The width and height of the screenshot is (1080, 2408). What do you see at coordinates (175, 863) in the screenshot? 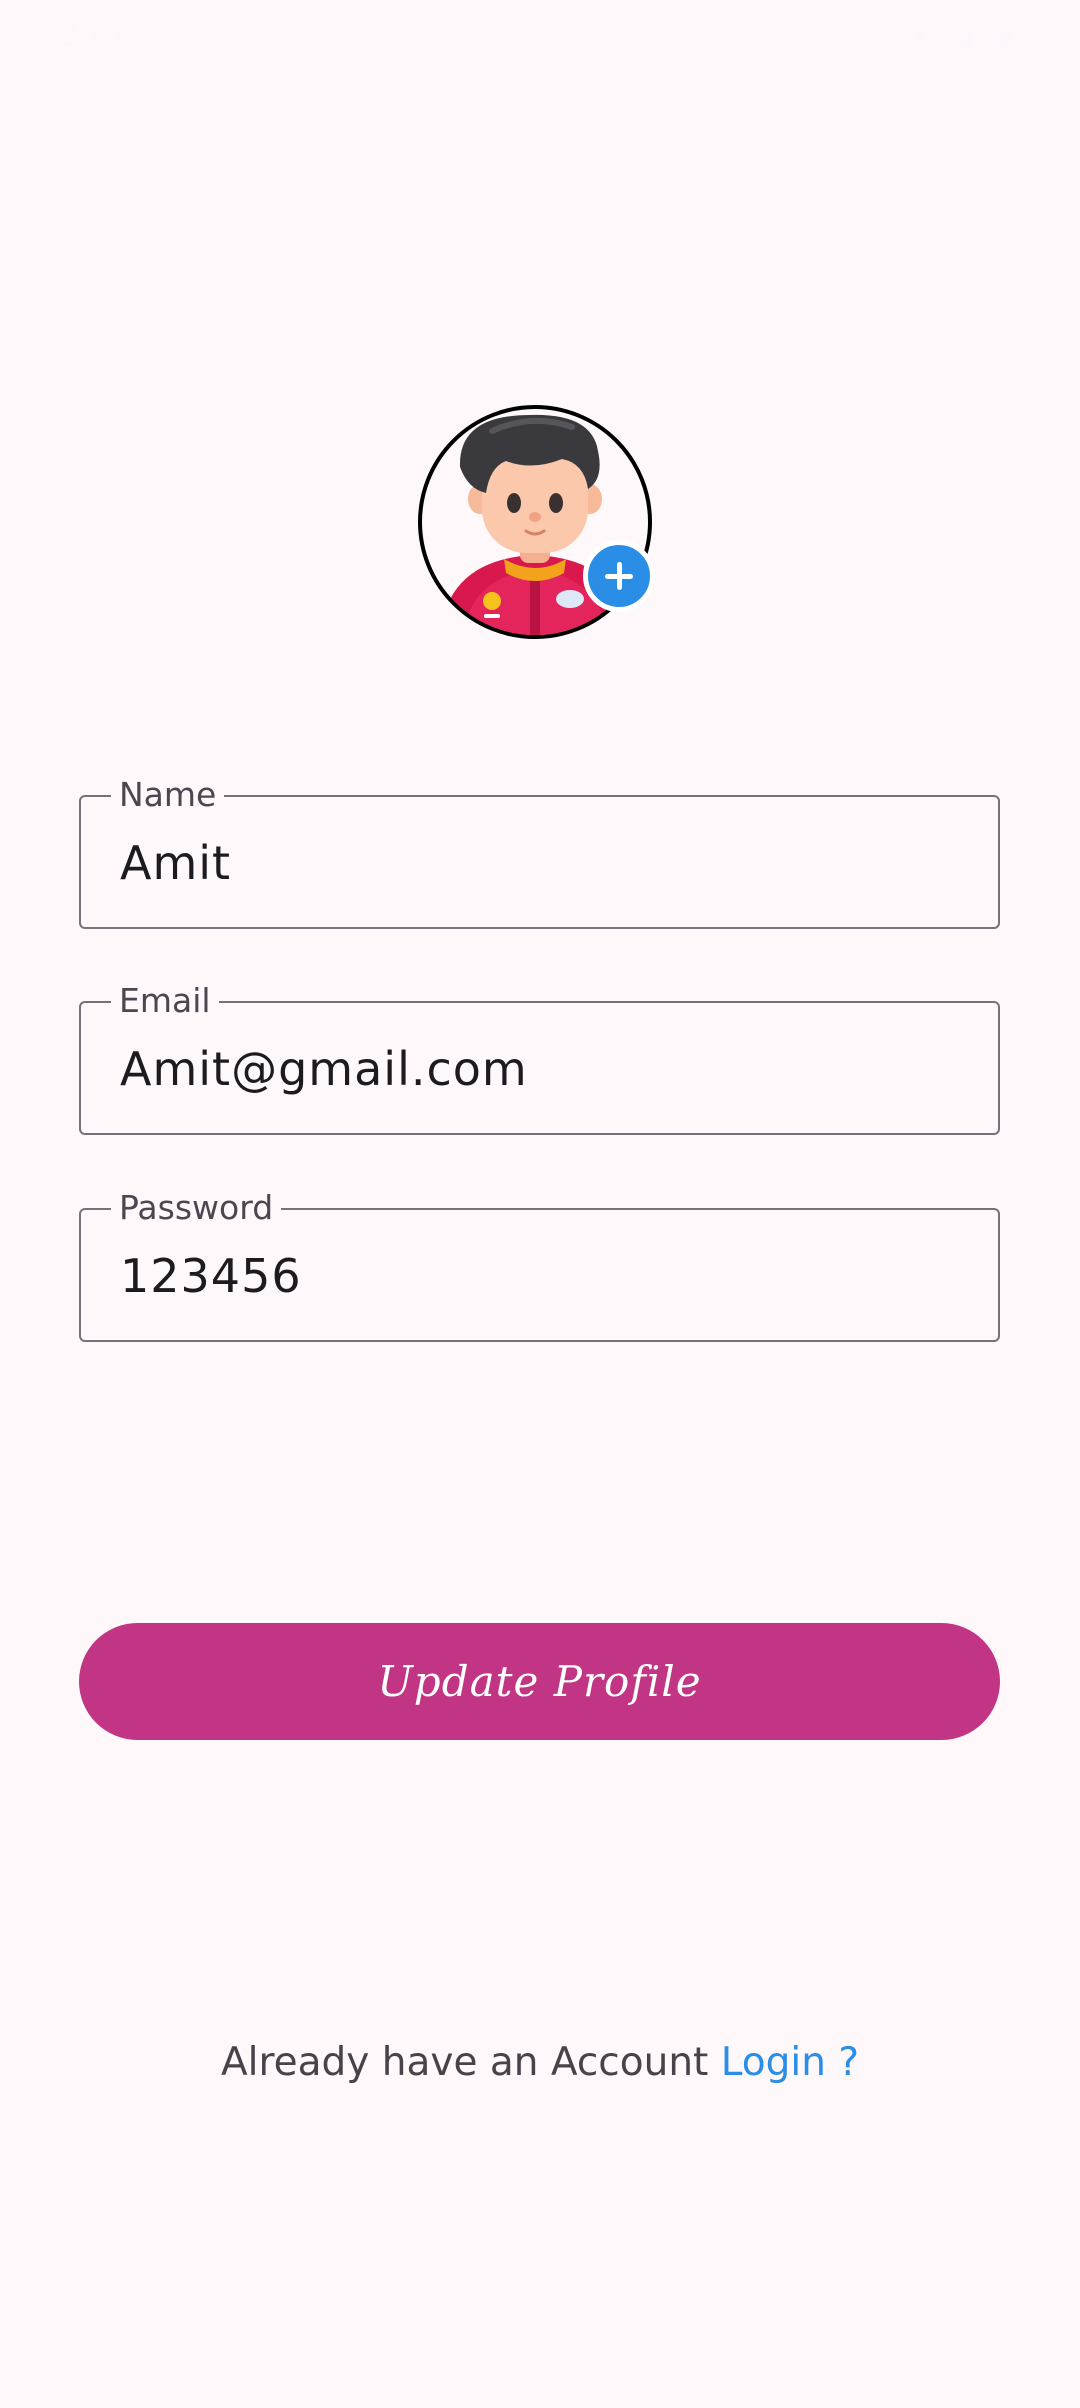
I see `name-input: Amit` at bounding box center [175, 863].